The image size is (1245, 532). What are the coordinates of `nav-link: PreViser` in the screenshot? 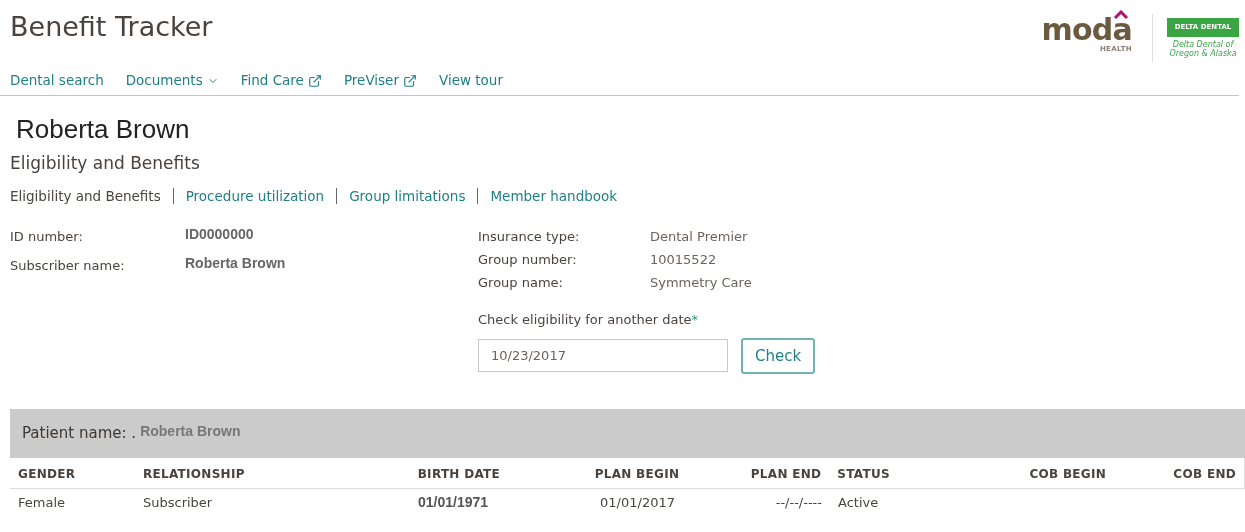 It's located at (380, 80).